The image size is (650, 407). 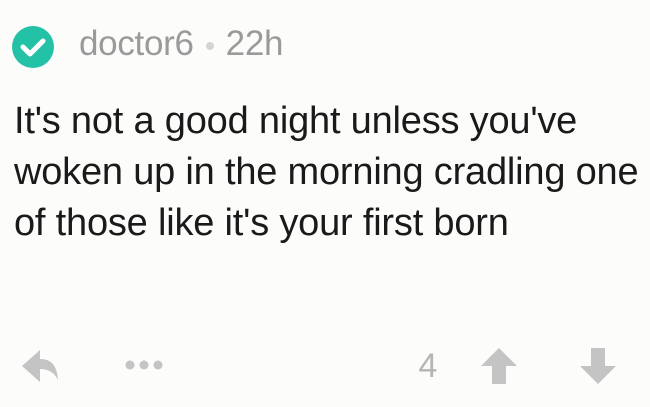 I want to click on more-options-button, so click(x=144, y=365).